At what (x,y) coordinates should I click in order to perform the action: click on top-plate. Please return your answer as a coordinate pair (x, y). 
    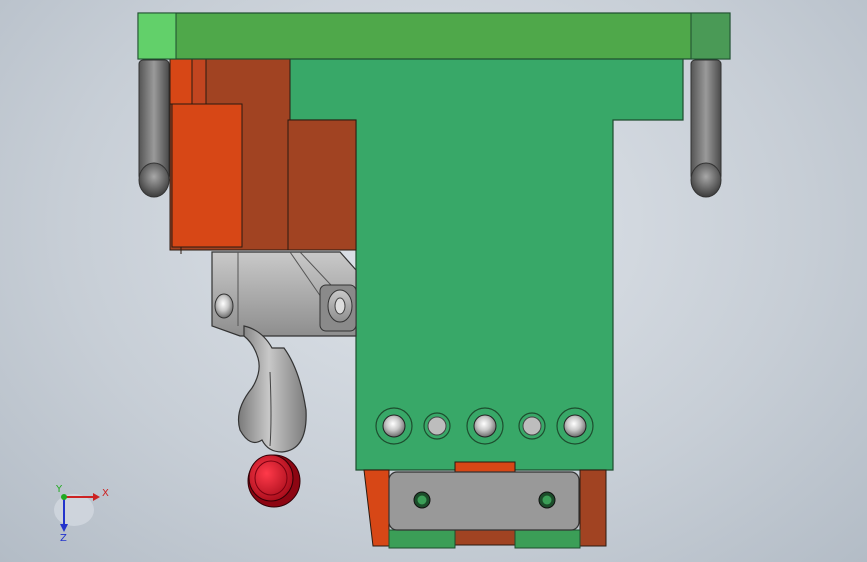
    Looking at the image, I should click on (434, 36).